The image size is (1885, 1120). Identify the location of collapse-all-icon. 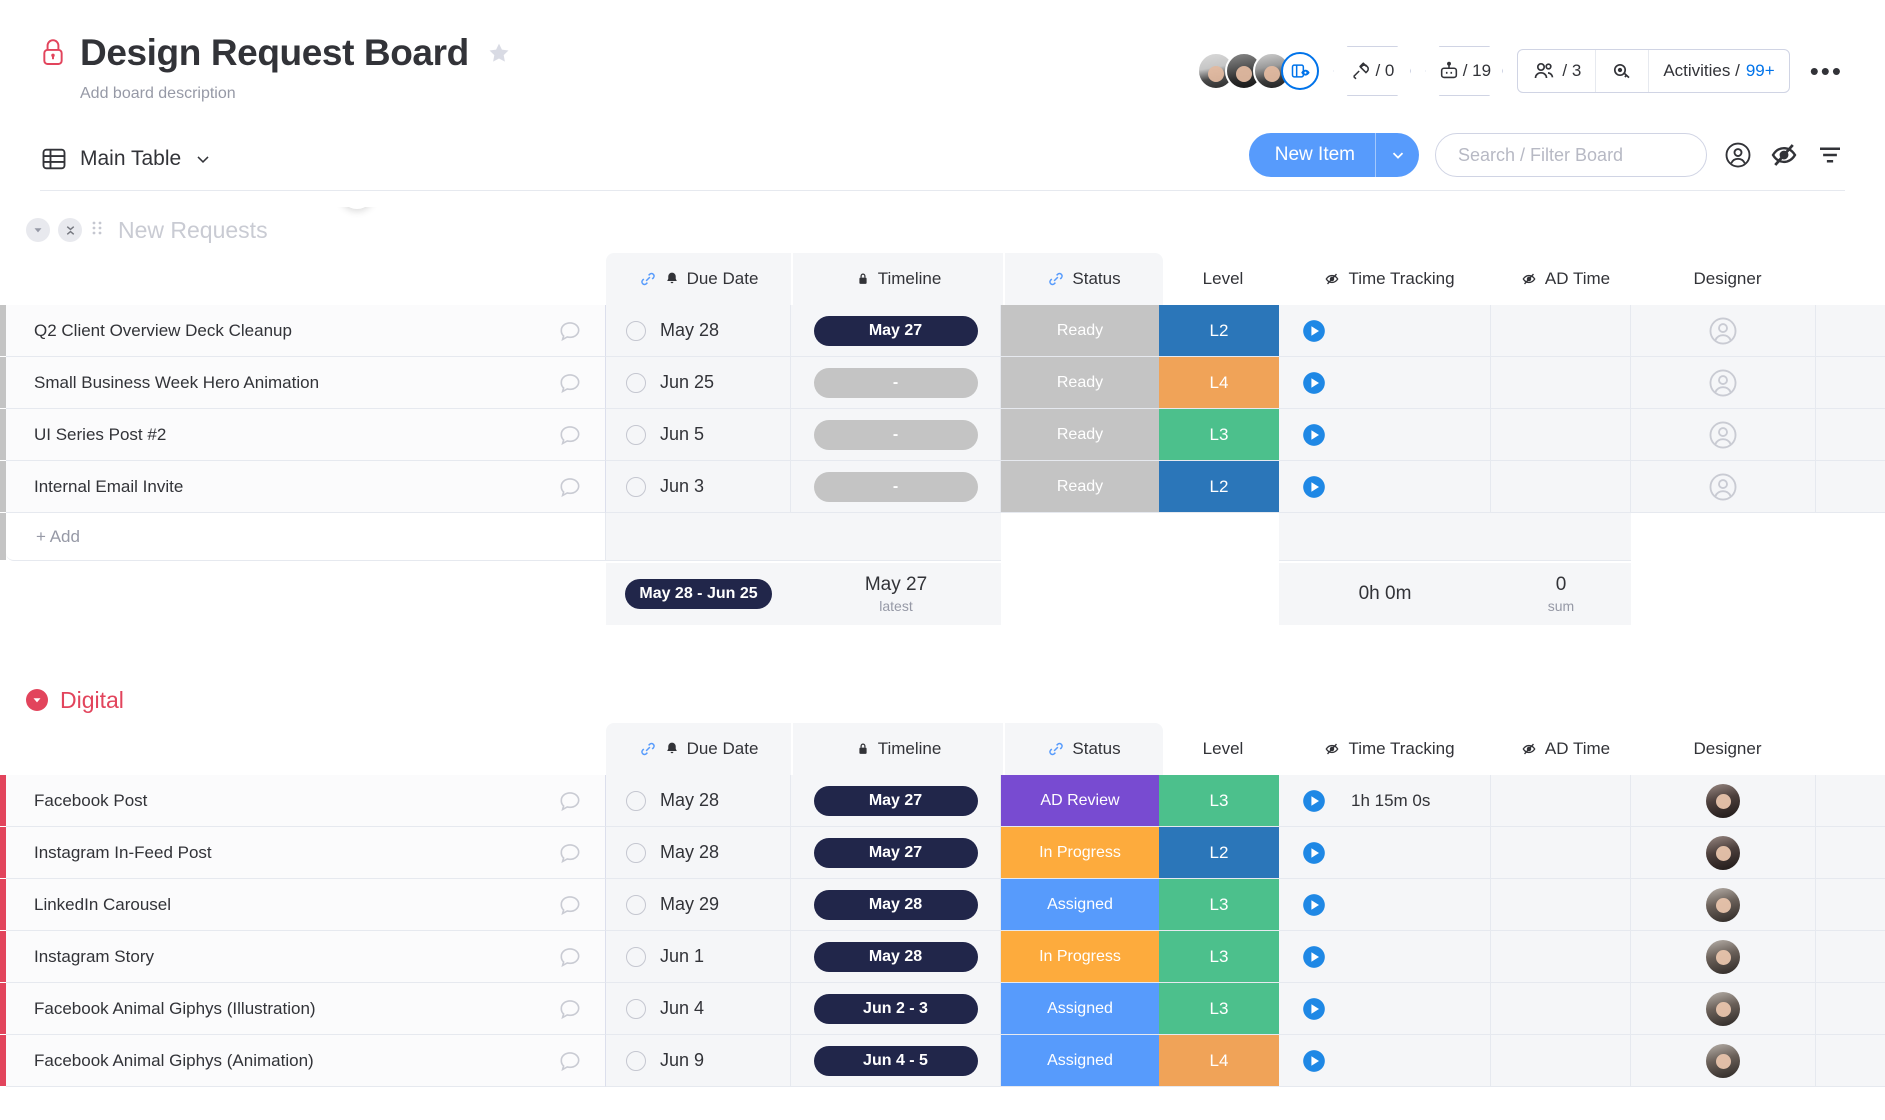
(70, 230).